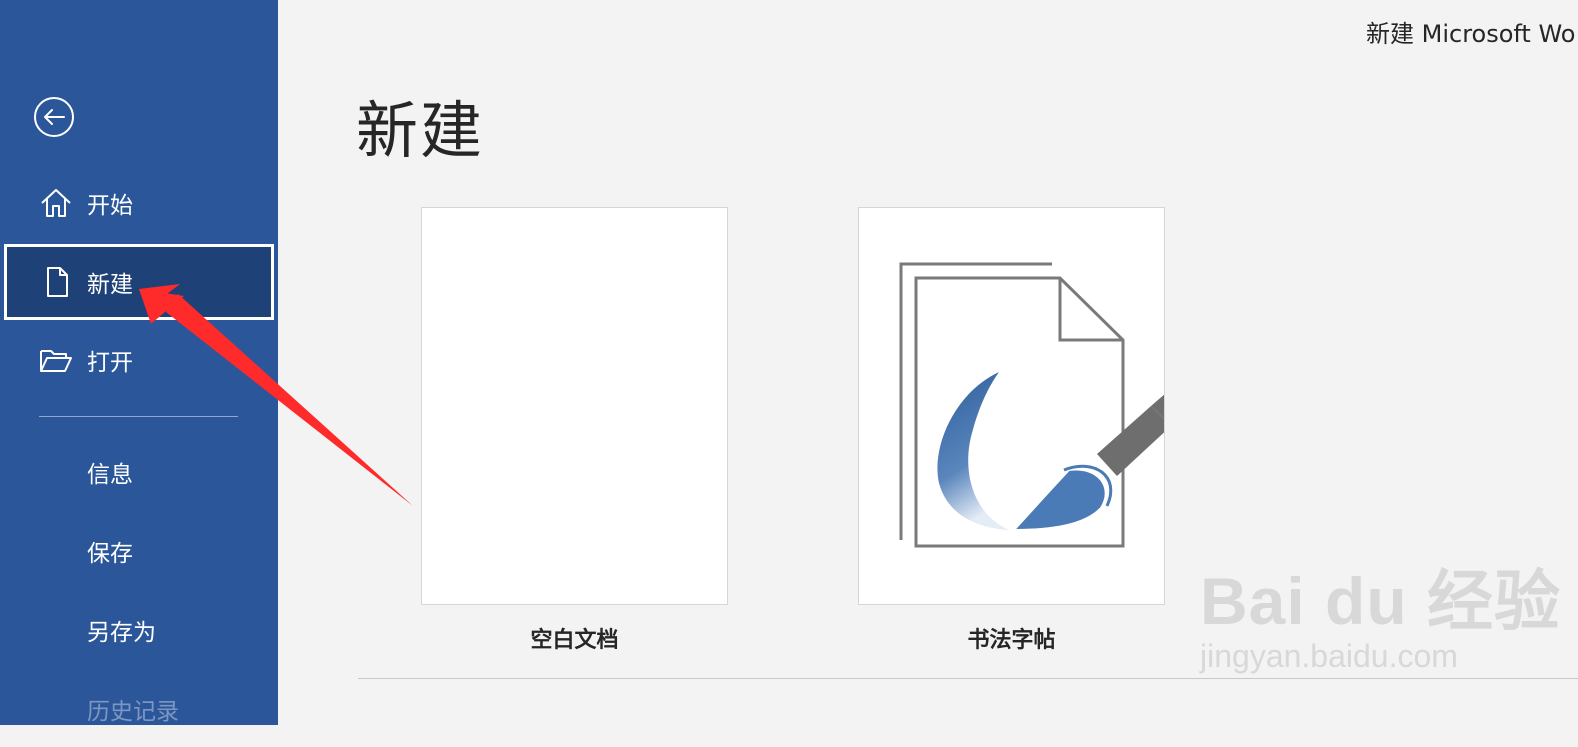 The height and width of the screenshot is (747, 1578). I want to click on nav-item-label: 保存, so click(110, 554).